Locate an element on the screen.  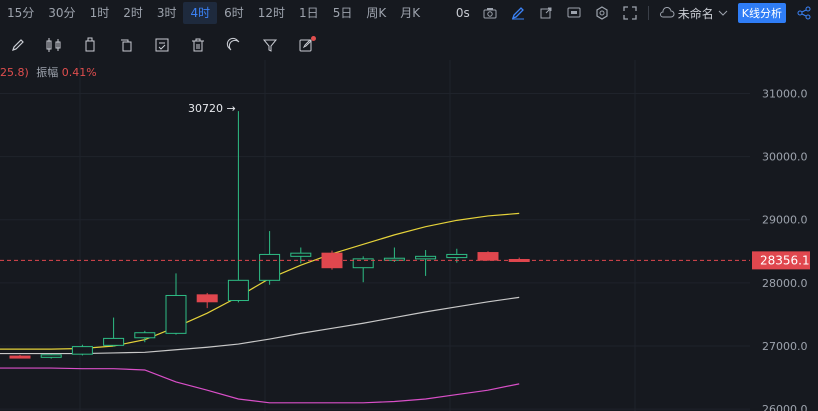
screen-icon is located at coordinates (574, 13).